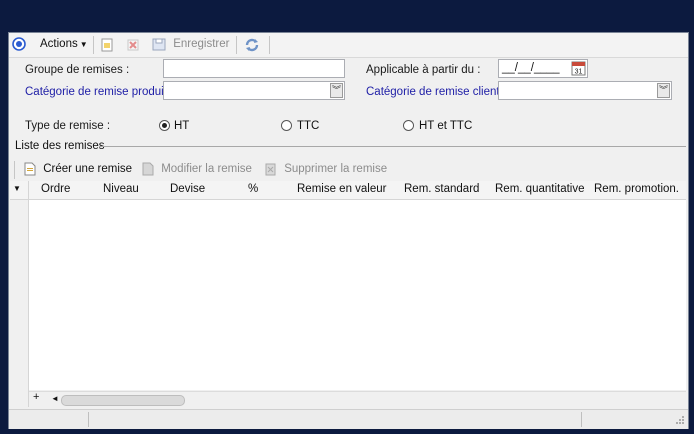 The height and width of the screenshot is (434, 694). What do you see at coordinates (636, 189) in the screenshot?
I see `col-rem-promotion: Rem. promotion.` at bounding box center [636, 189].